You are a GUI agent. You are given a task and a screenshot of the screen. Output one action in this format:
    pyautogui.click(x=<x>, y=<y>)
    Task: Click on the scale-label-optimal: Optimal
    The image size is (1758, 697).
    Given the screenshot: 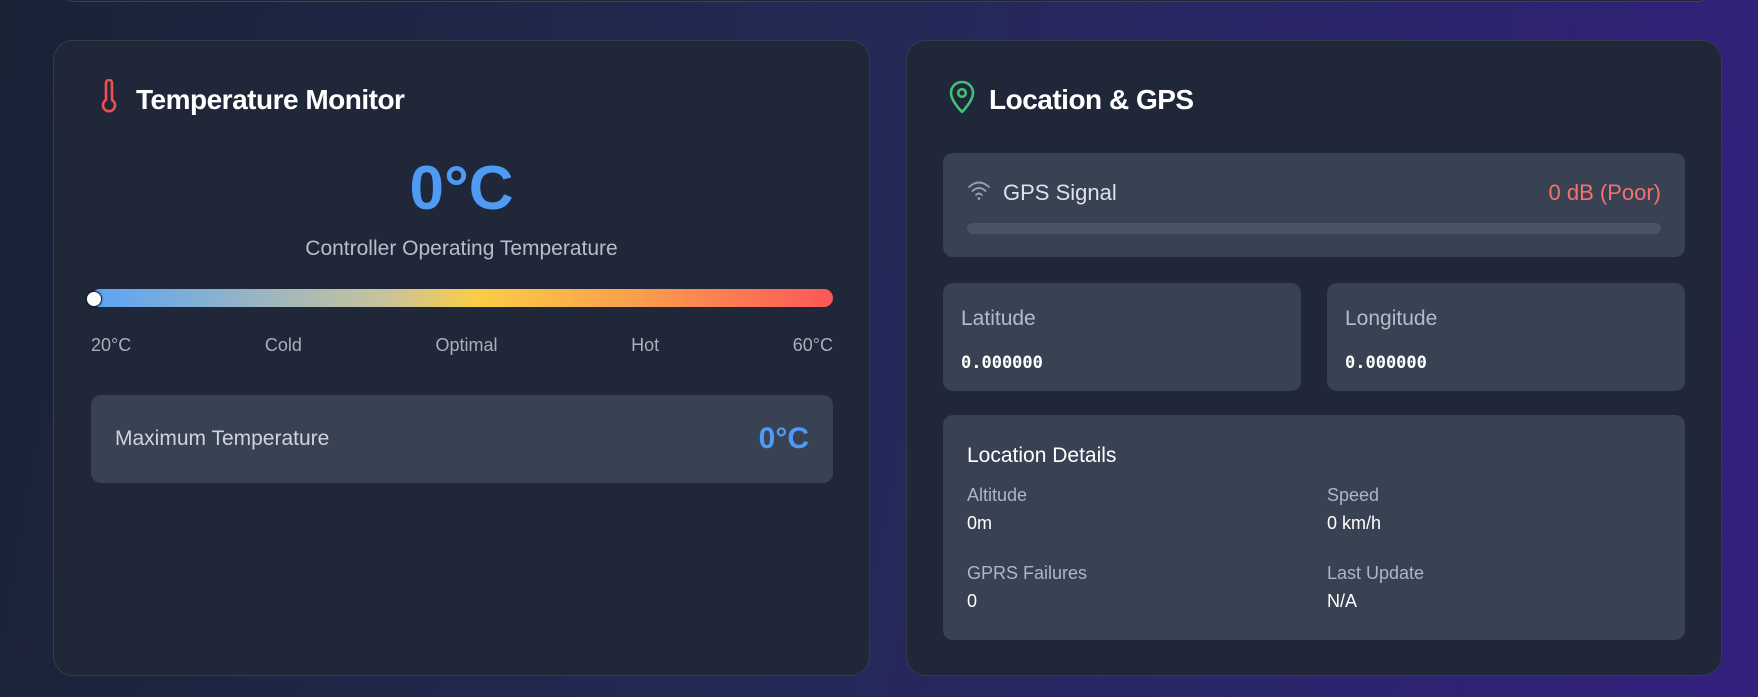 What is the action you would take?
    pyautogui.click(x=466, y=345)
    